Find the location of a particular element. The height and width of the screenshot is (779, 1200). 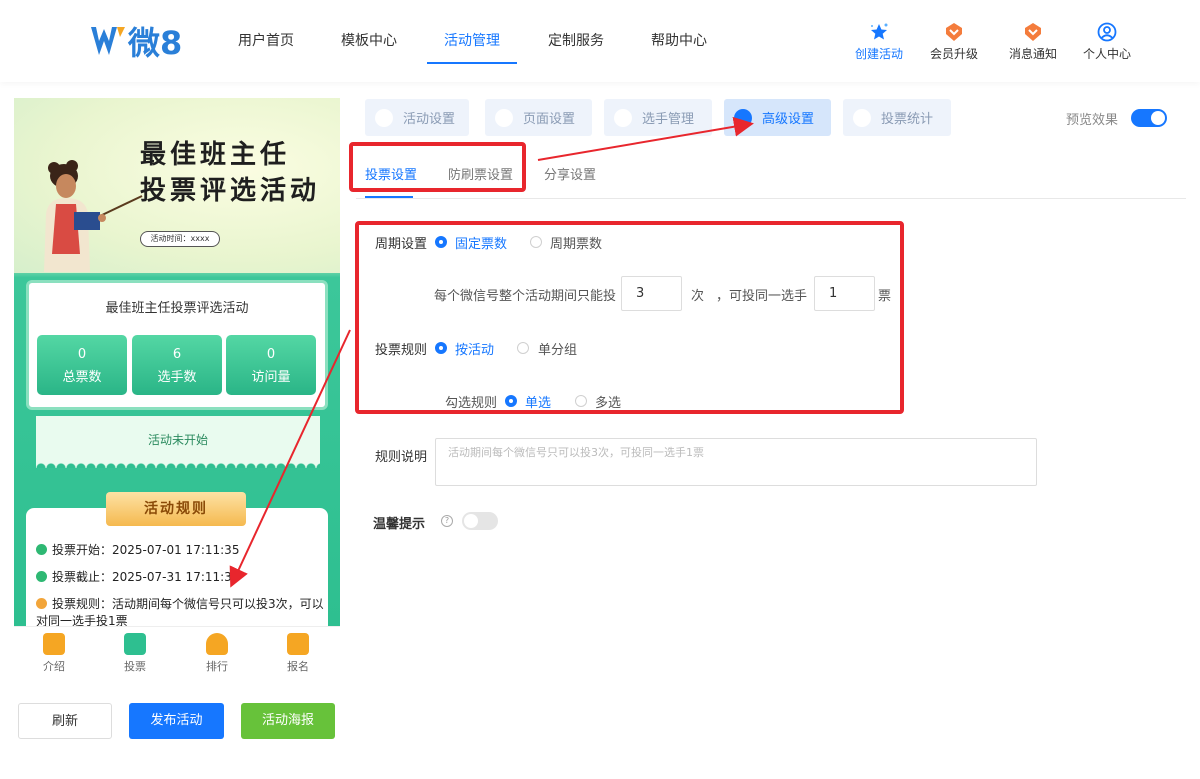

notifications-label: 消息通知 is located at coordinates (1032, 54).